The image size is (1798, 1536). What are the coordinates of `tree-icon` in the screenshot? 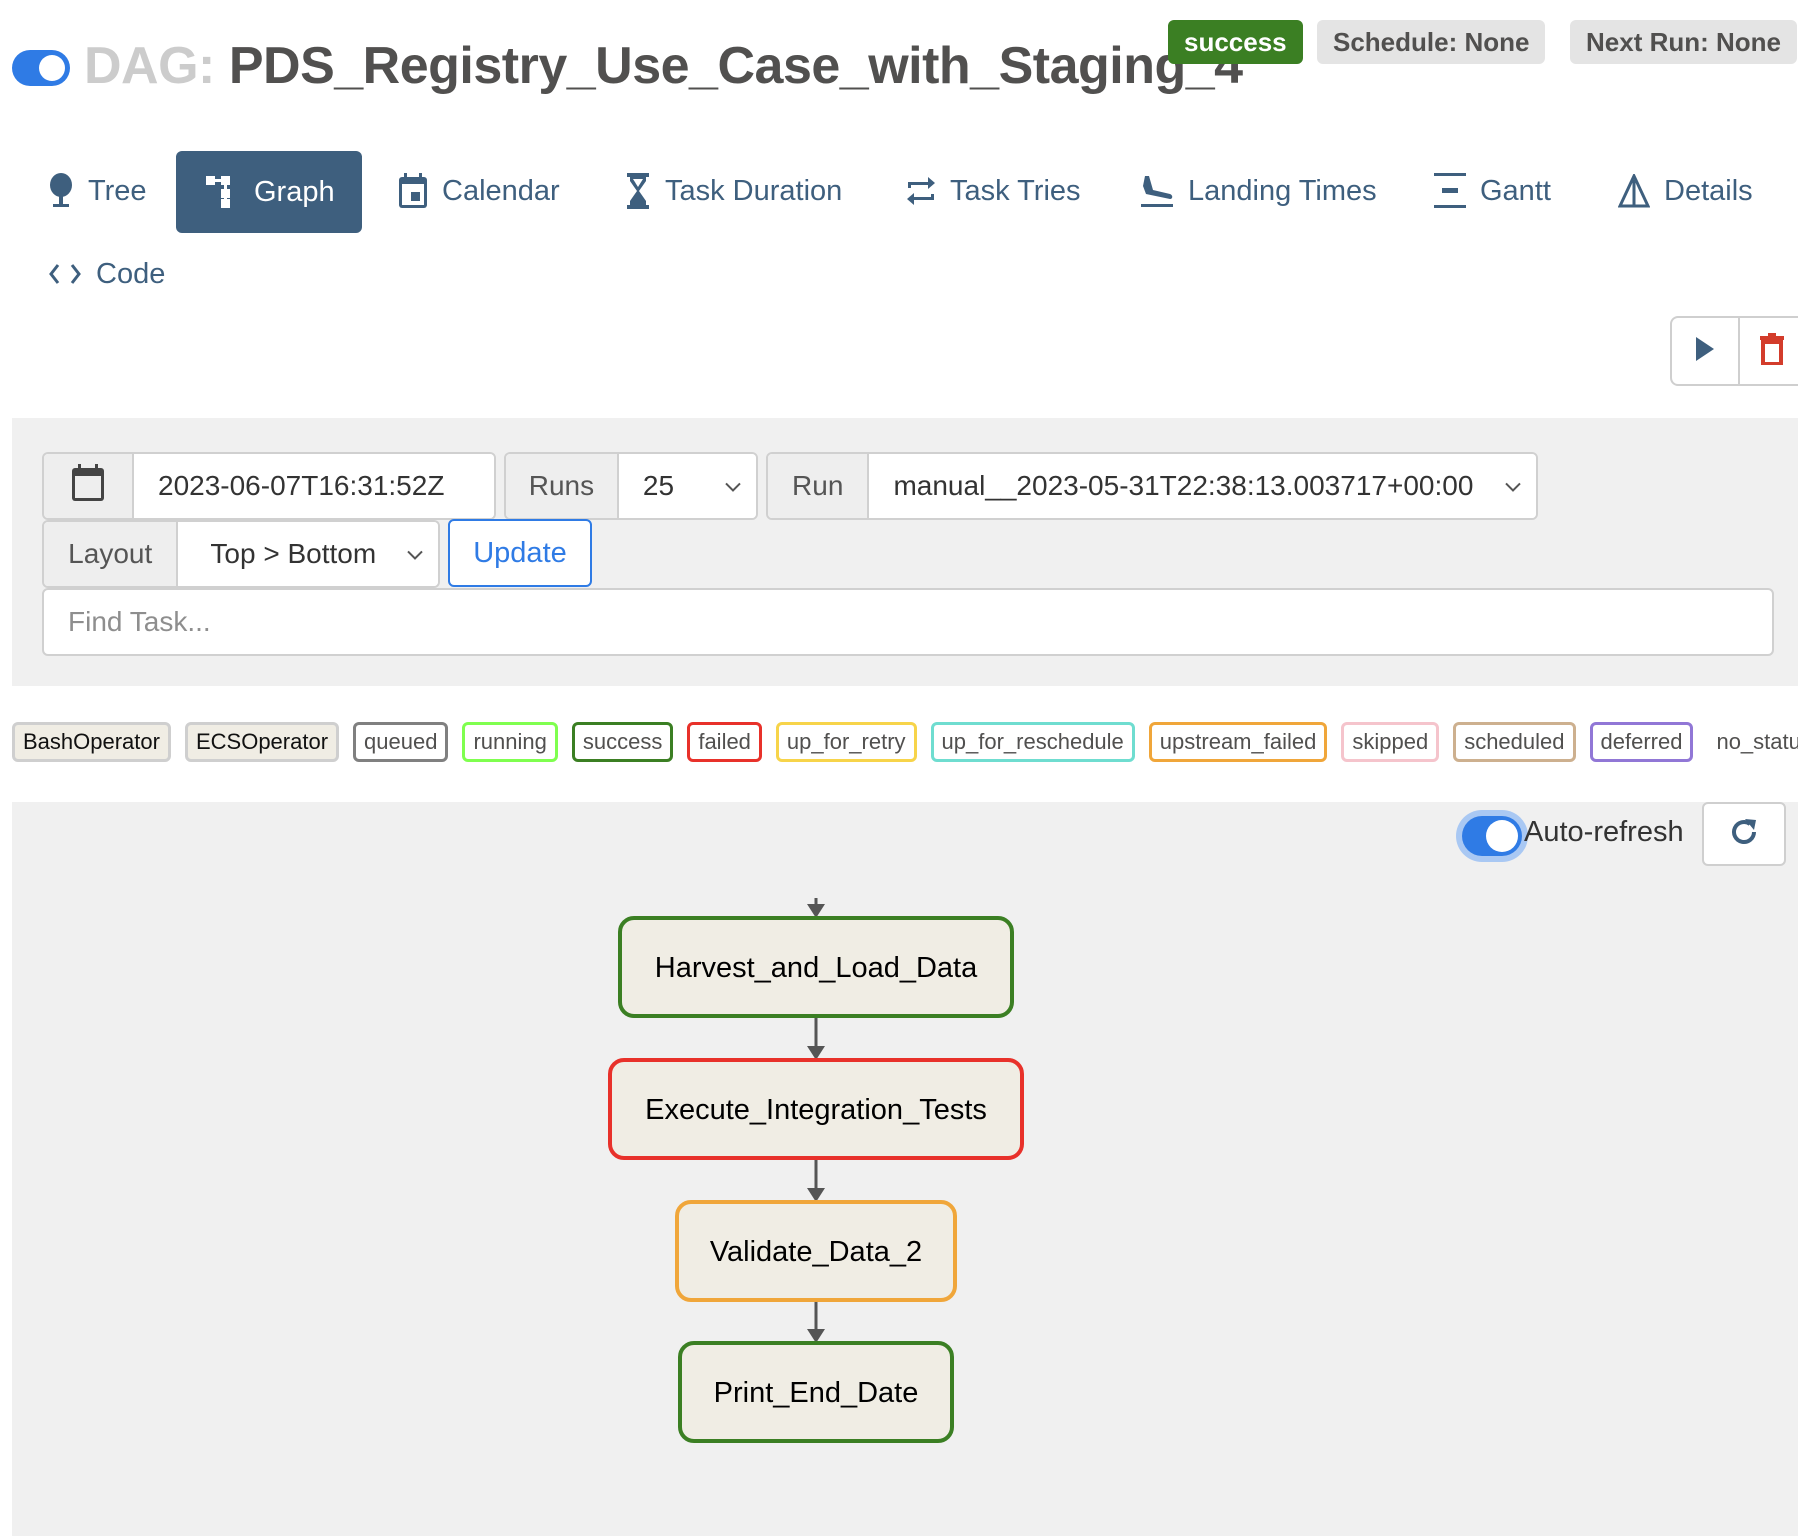 It's located at (61, 191).